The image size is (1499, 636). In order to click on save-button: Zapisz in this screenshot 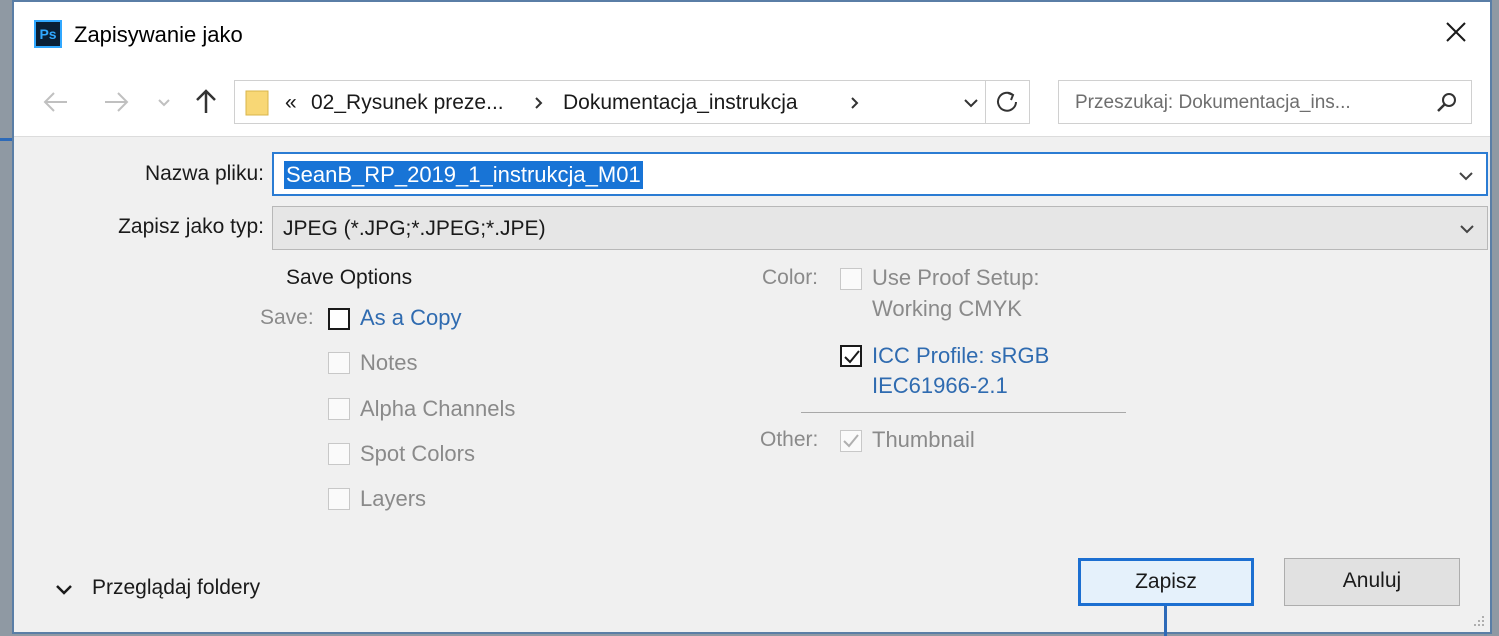, I will do `click(1166, 582)`.